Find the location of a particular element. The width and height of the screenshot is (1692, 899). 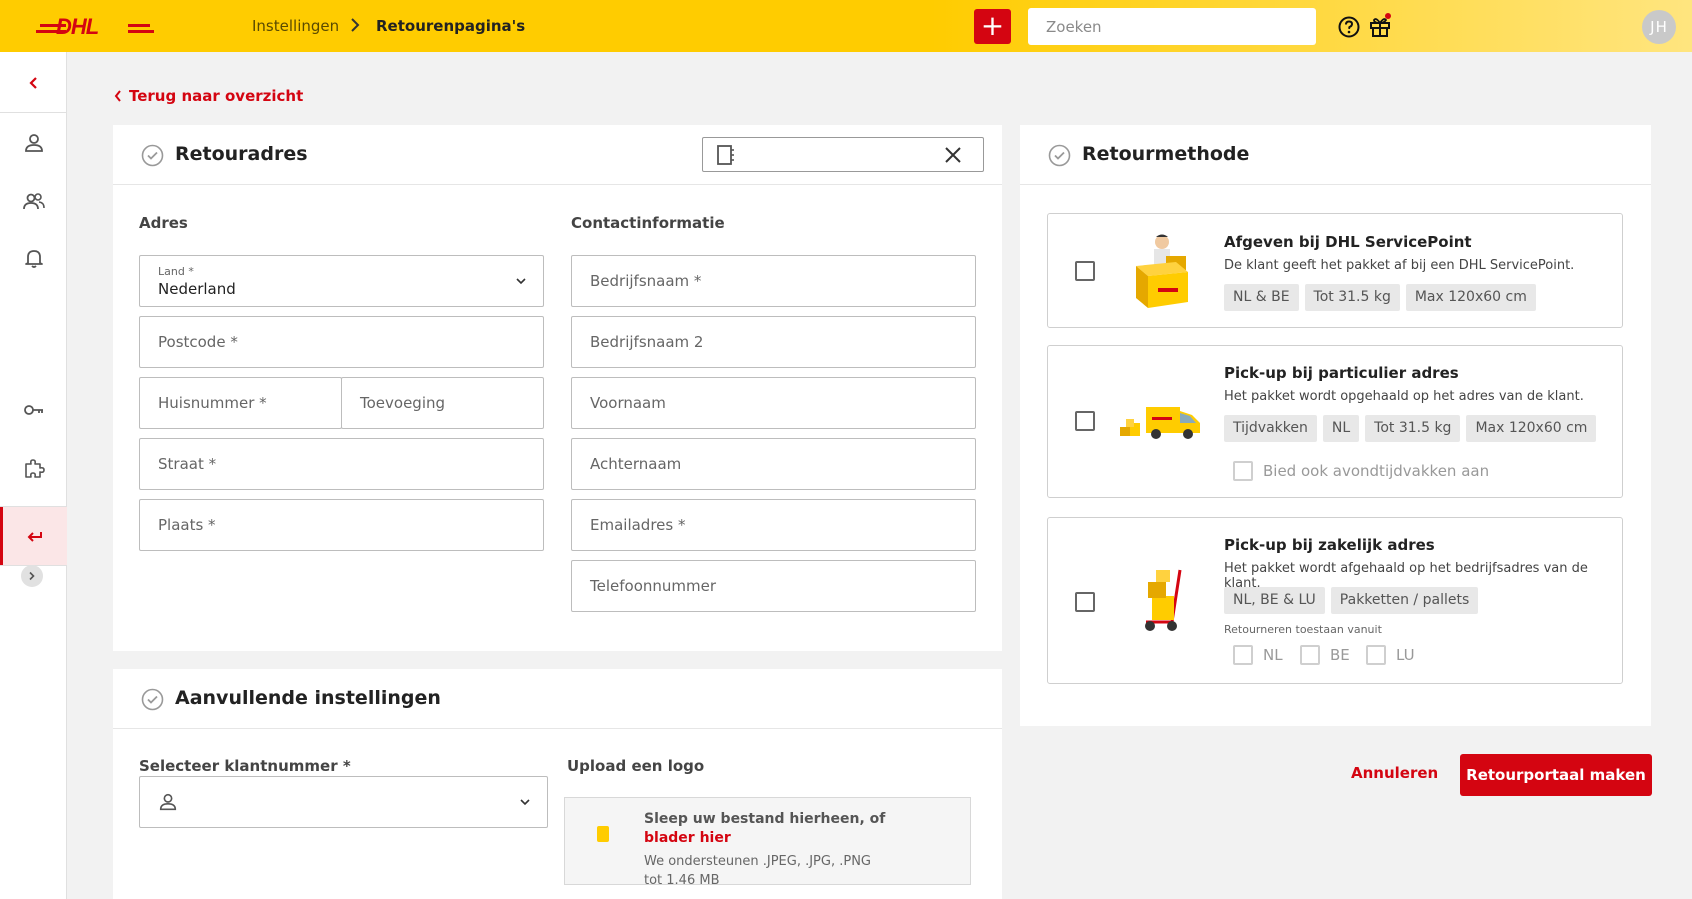

email-field: Emailadres * is located at coordinates (773, 525).